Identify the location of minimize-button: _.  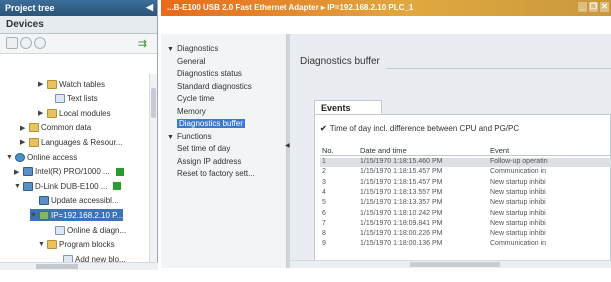
(582, 7).